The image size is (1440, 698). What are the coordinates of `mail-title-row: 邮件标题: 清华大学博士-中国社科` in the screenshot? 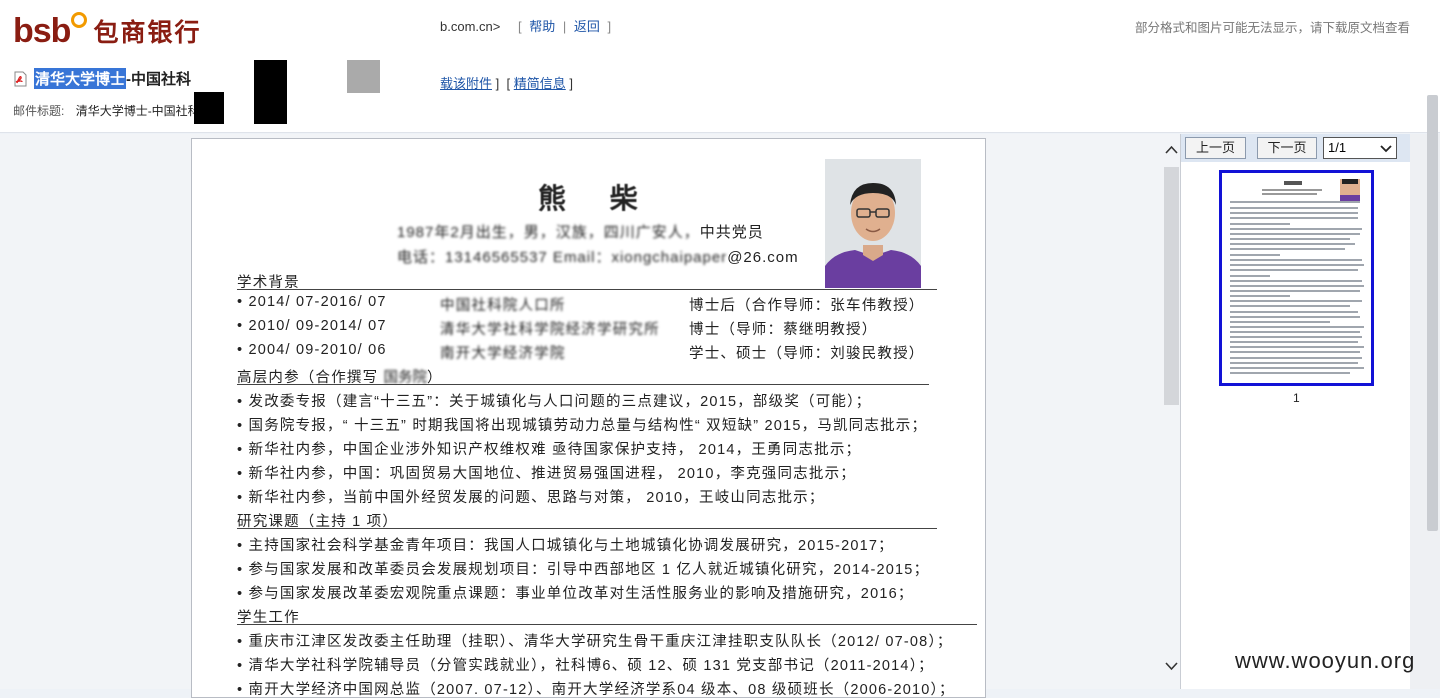 It's located at (106, 110).